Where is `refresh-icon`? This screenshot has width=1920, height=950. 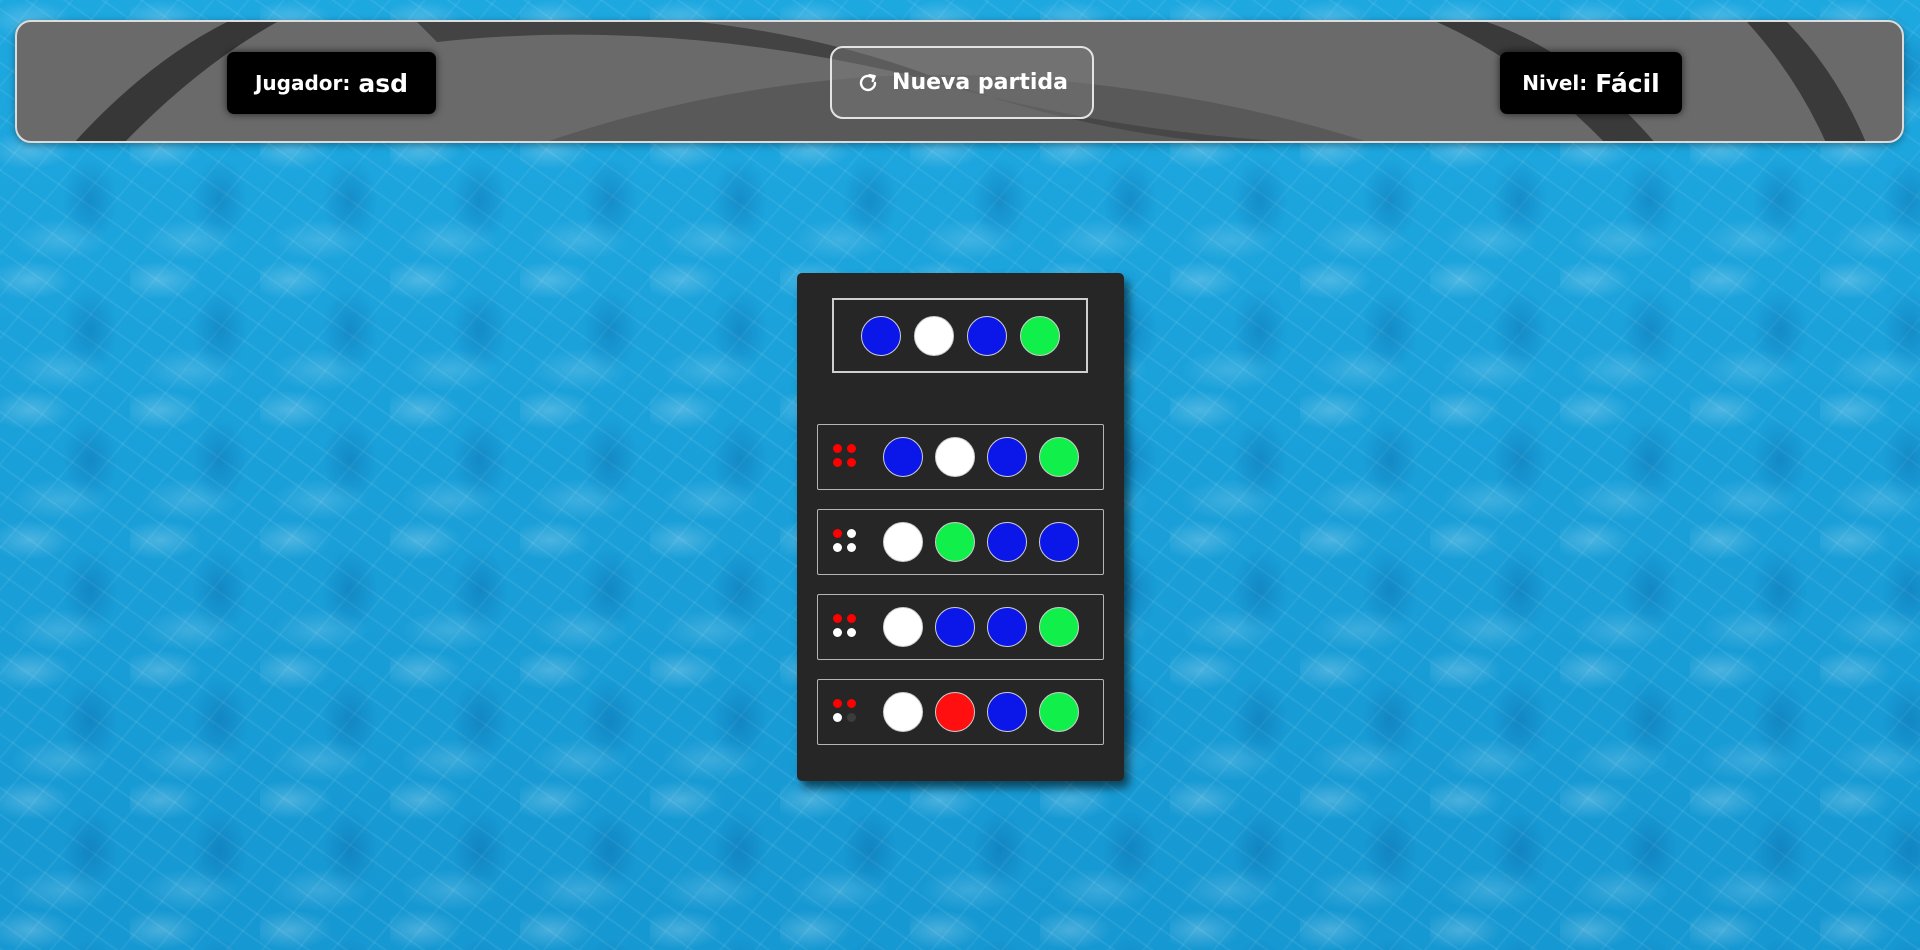 refresh-icon is located at coordinates (868, 83).